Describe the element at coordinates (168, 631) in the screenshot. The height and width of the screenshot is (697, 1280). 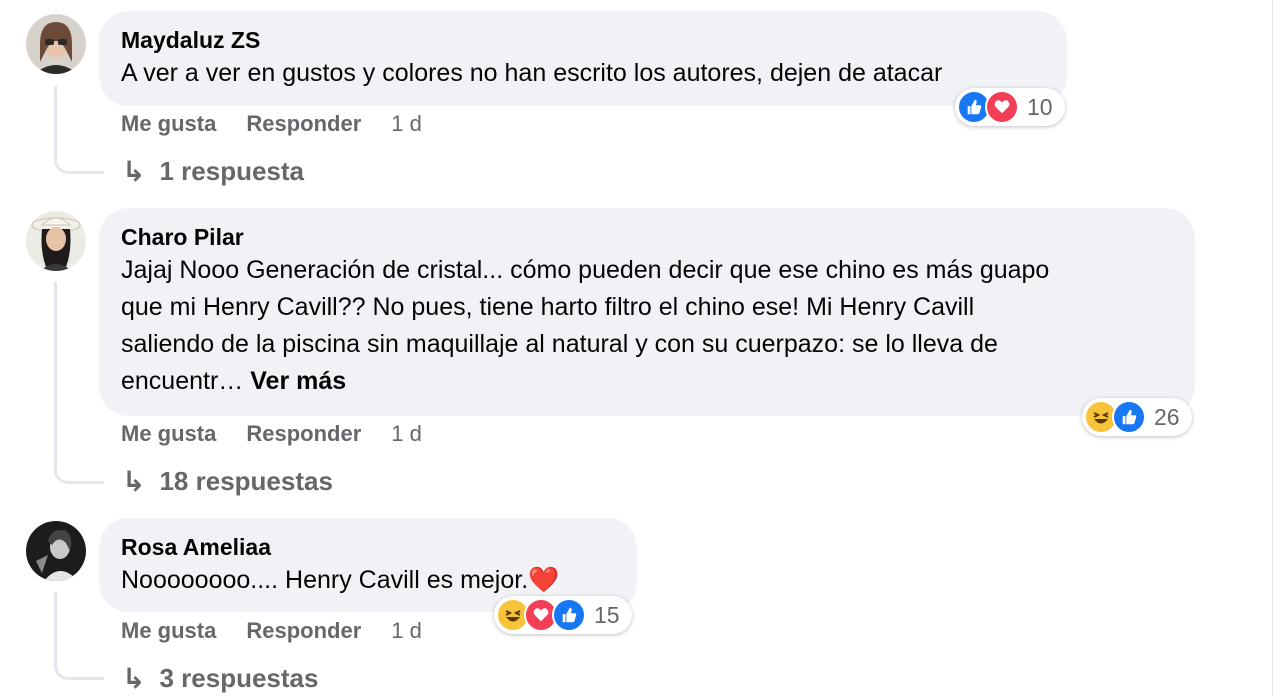
I see `like-button: Me gusta` at that location.